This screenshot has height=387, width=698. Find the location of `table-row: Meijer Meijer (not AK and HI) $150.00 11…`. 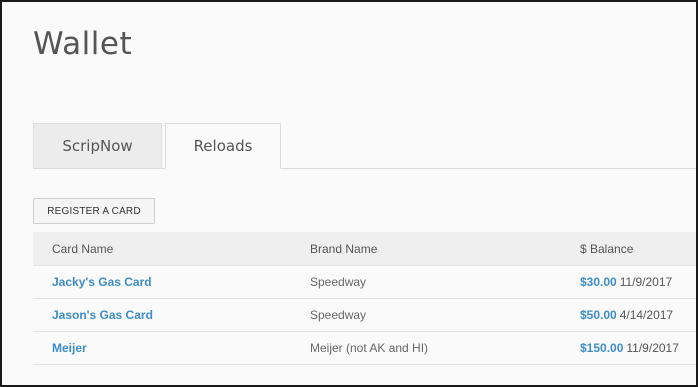

table-row: Meijer Meijer (not AK and HI) $150.00 11… is located at coordinates (364, 348).